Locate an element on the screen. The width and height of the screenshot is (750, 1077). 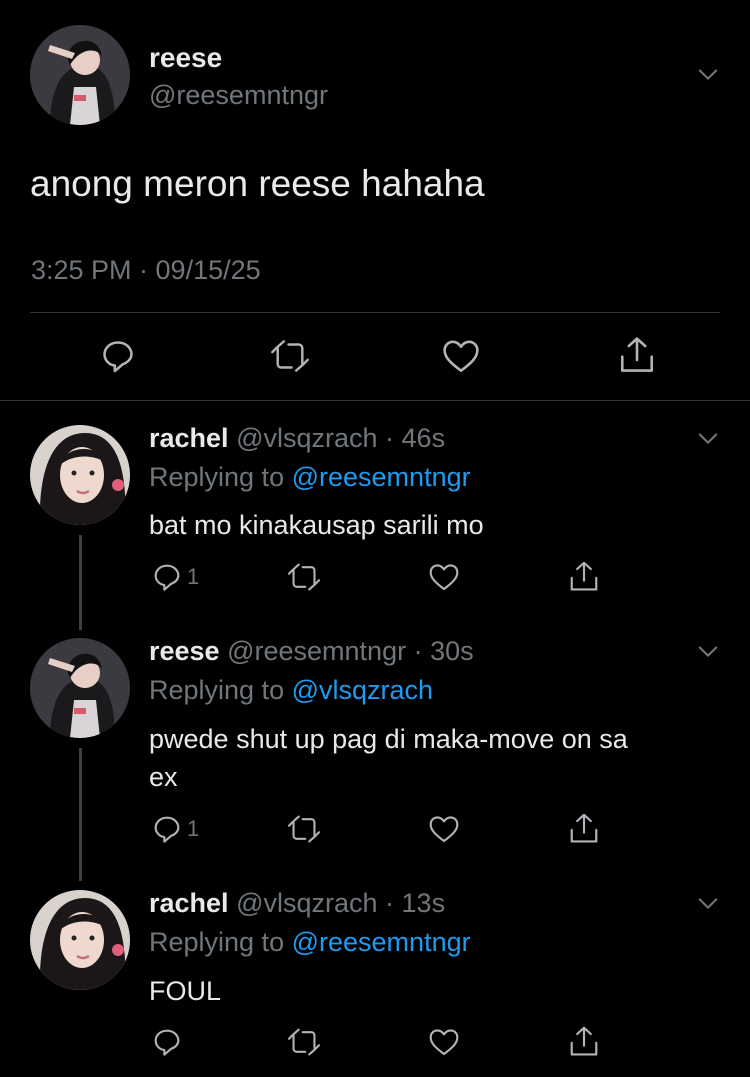
tweet-text: anong meron reese hahaha is located at coordinates (257, 183).